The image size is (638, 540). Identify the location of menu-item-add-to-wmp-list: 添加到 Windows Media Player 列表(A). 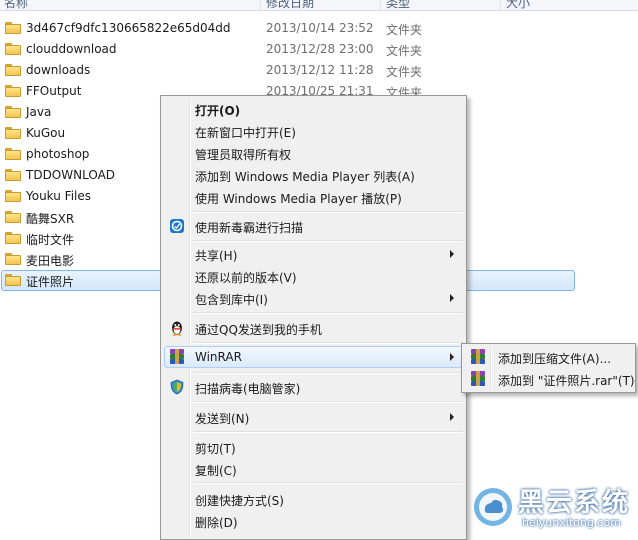
(313, 175).